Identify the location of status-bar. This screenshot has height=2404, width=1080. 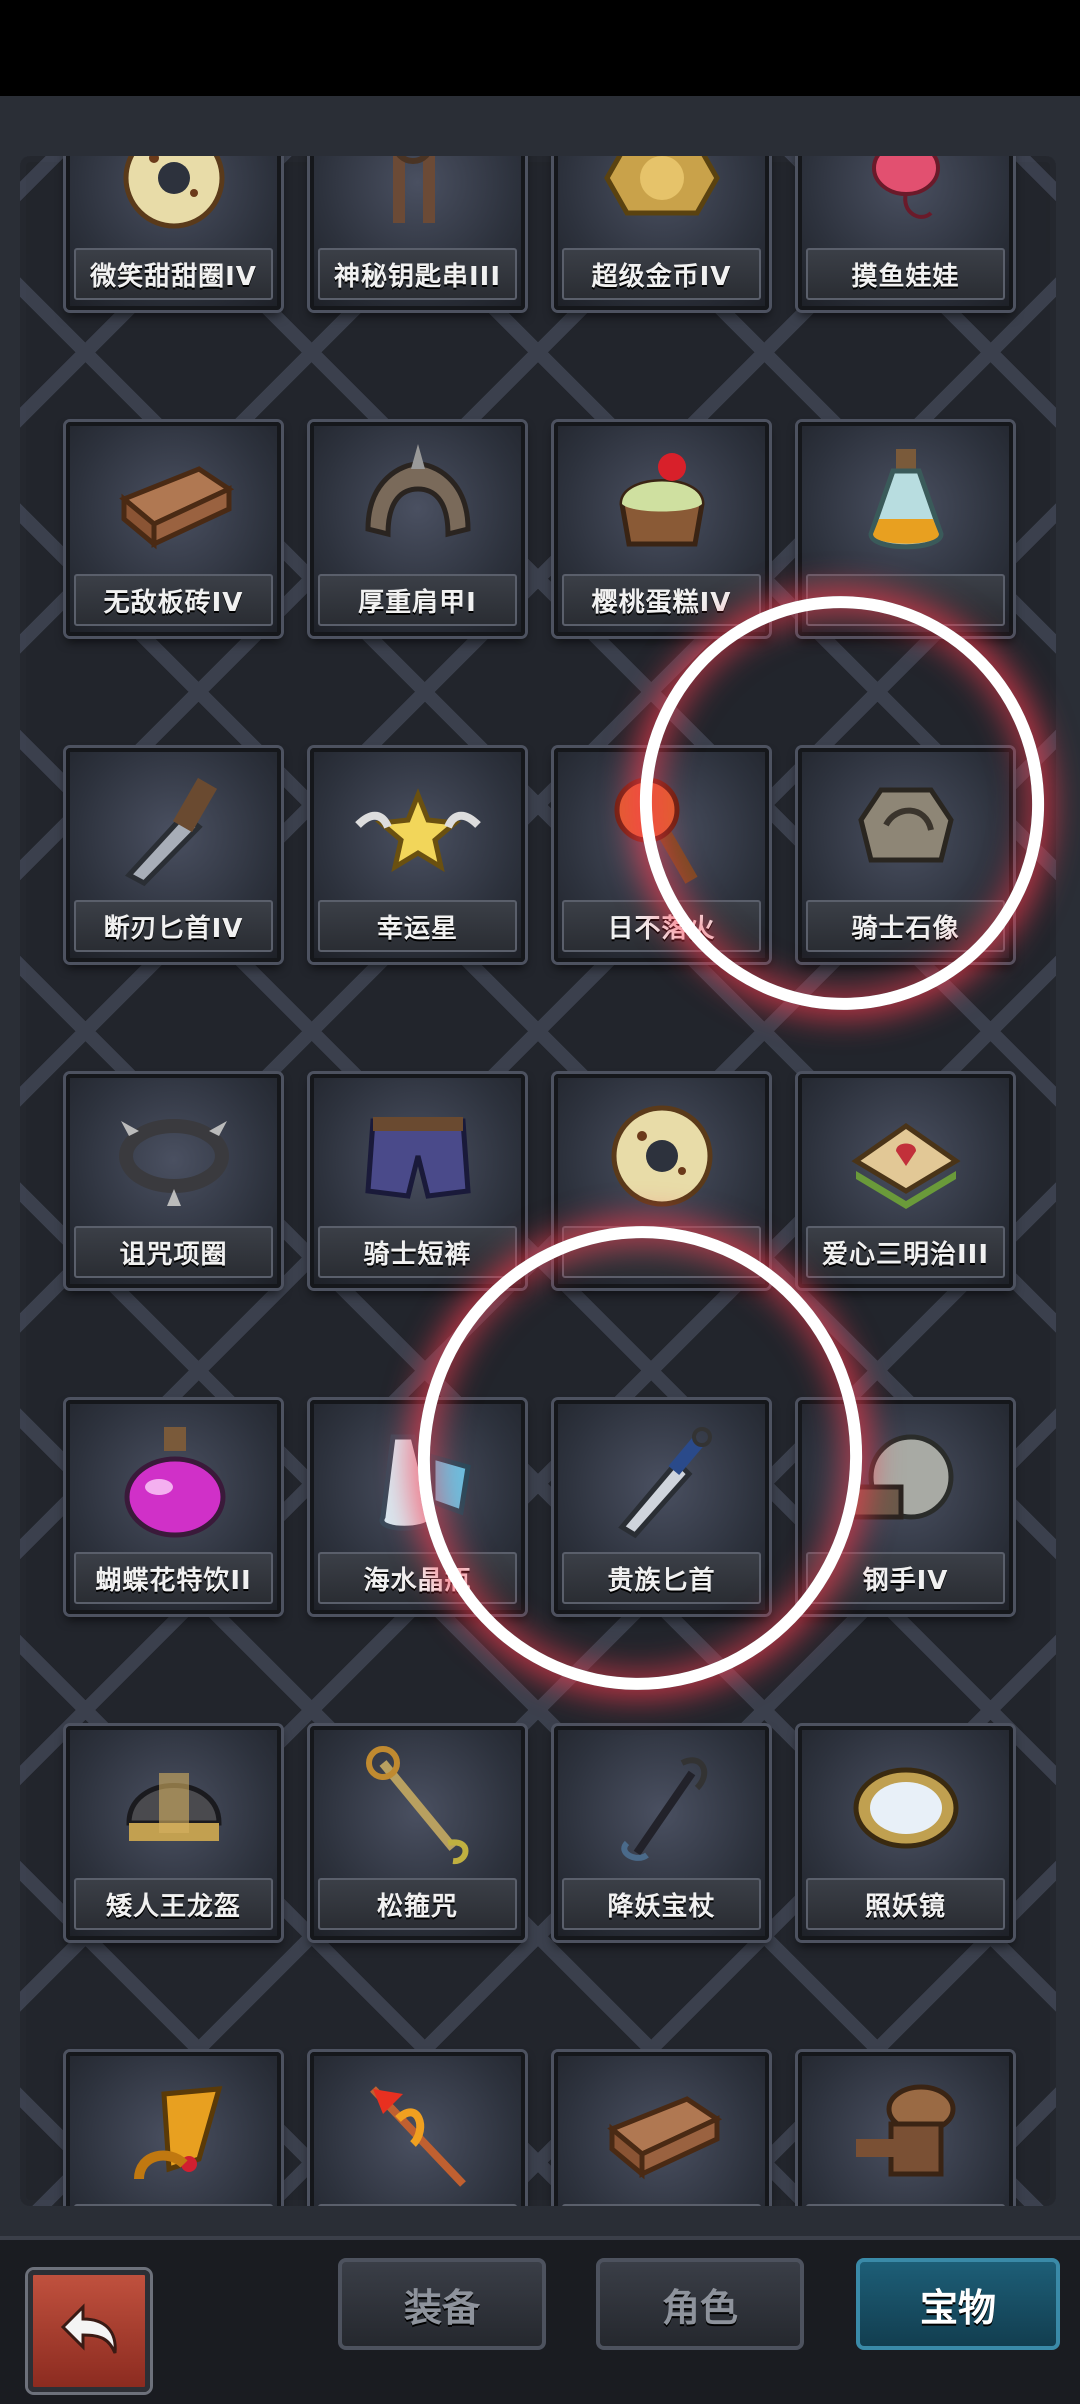
(540, 48).